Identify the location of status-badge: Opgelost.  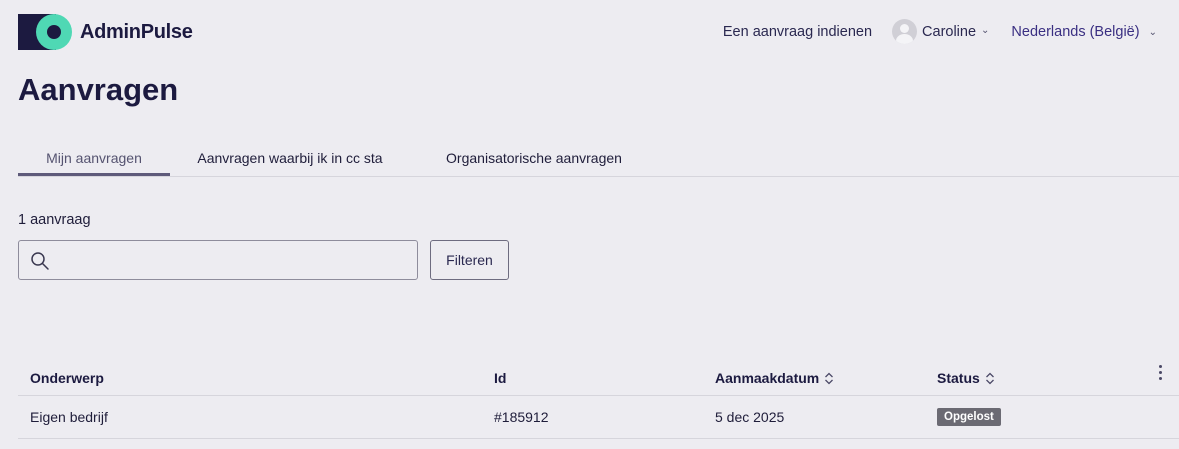
(969, 417).